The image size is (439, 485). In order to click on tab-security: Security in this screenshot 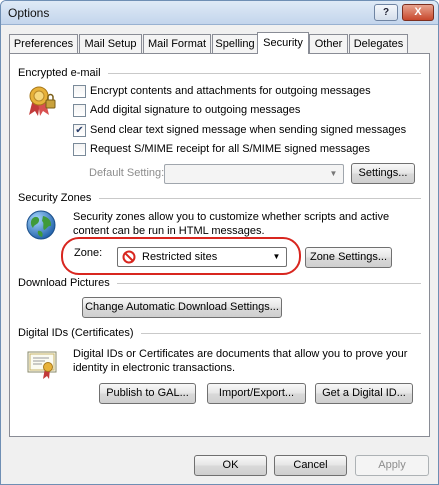, I will do `click(283, 43)`.